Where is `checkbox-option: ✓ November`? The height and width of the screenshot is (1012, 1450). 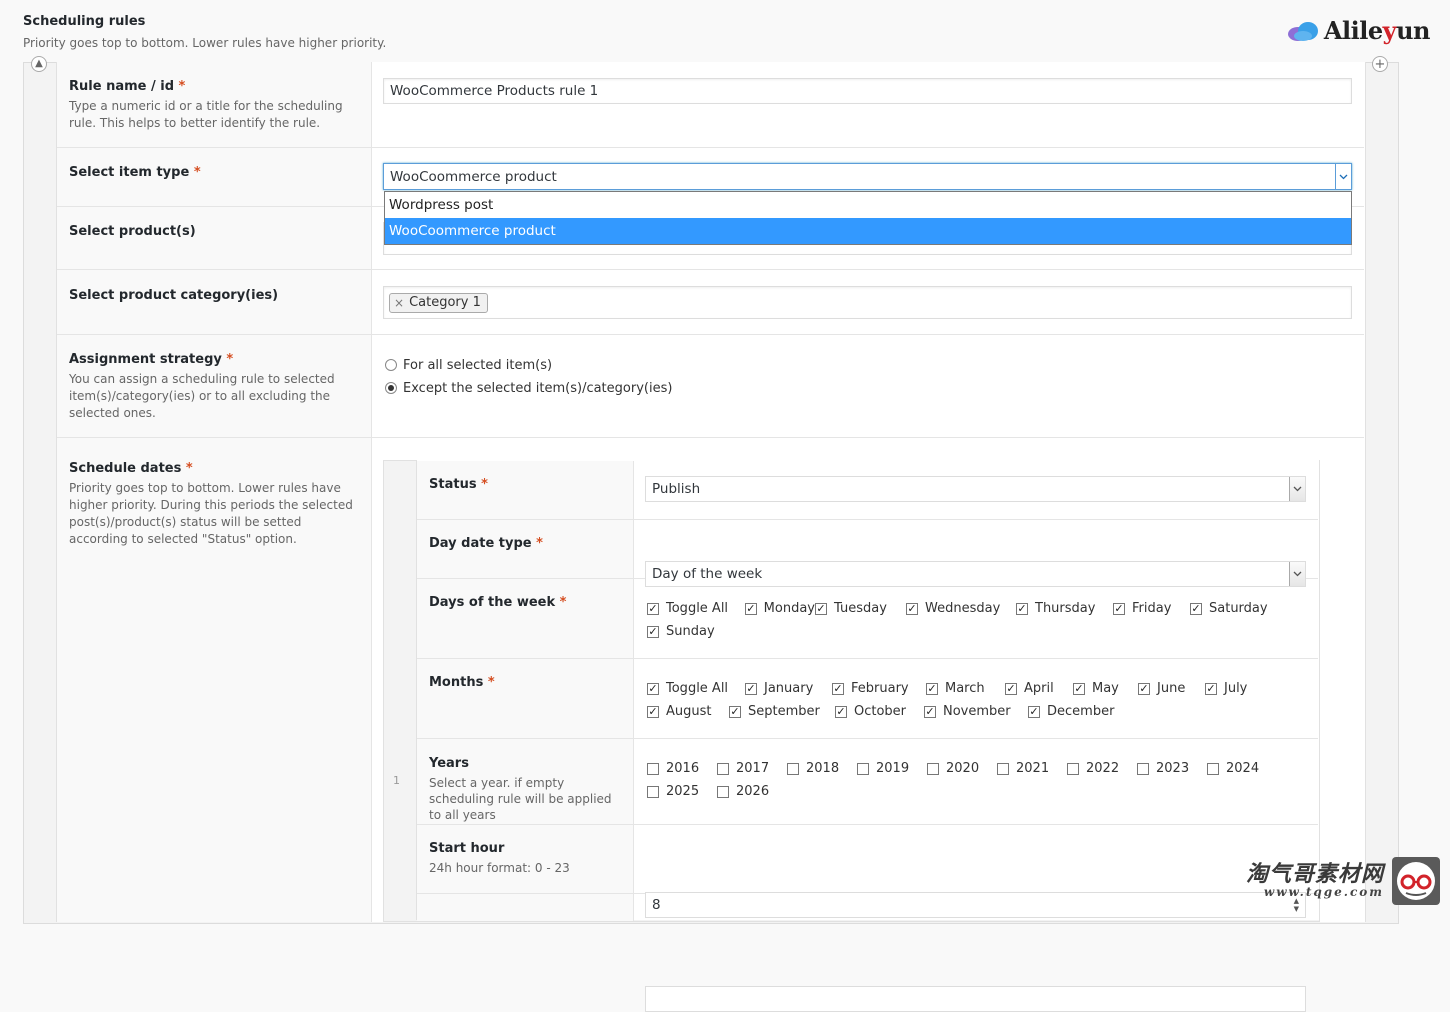 checkbox-option: ✓ November is located at coordinates (976, 711).